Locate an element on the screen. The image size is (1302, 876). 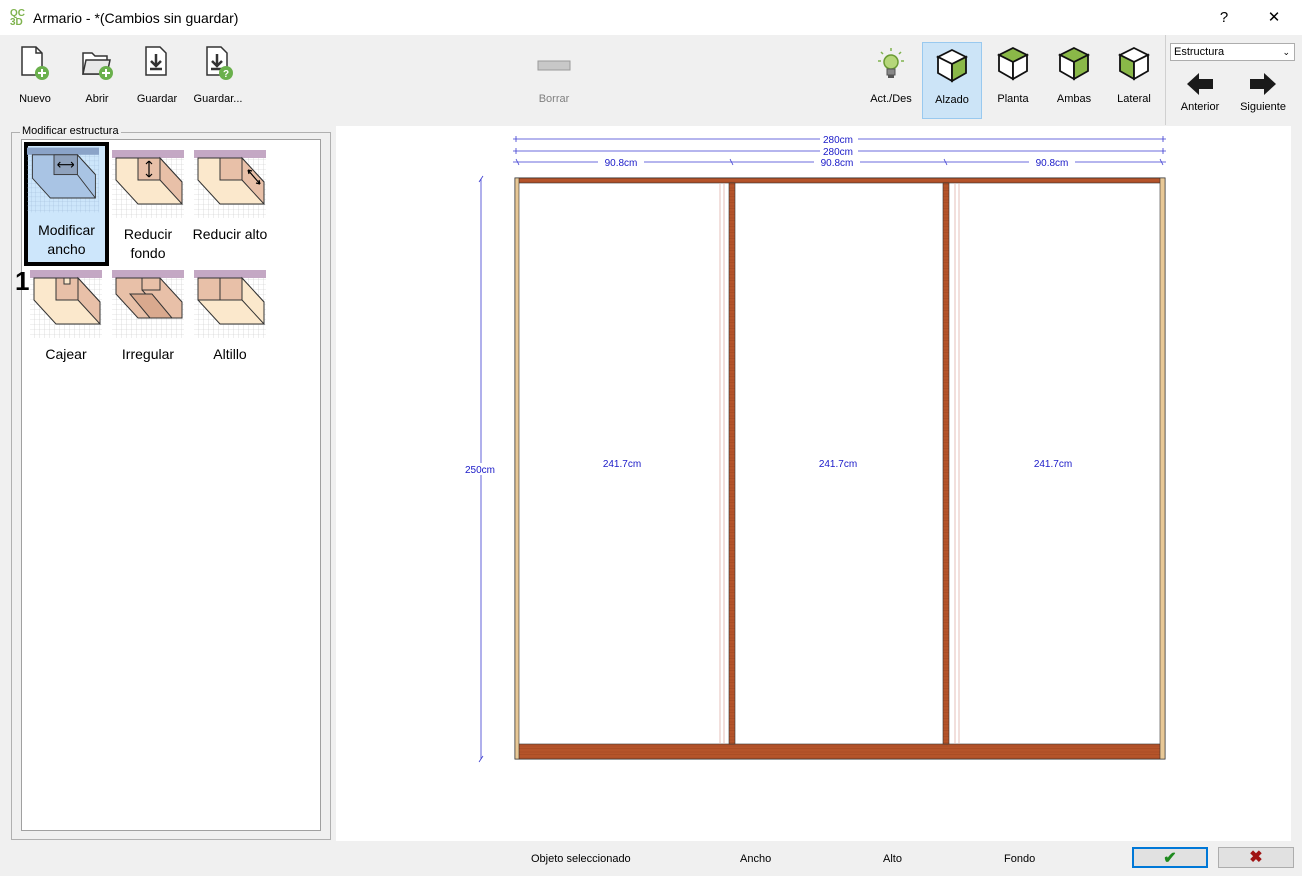
top-panel is located at coordinates (840, 180).